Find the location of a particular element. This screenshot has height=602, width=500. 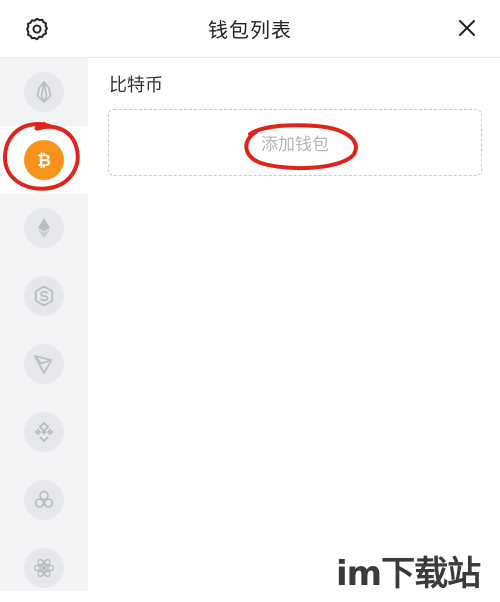

sidebar-item-sero is located at coordinates (44, 296).